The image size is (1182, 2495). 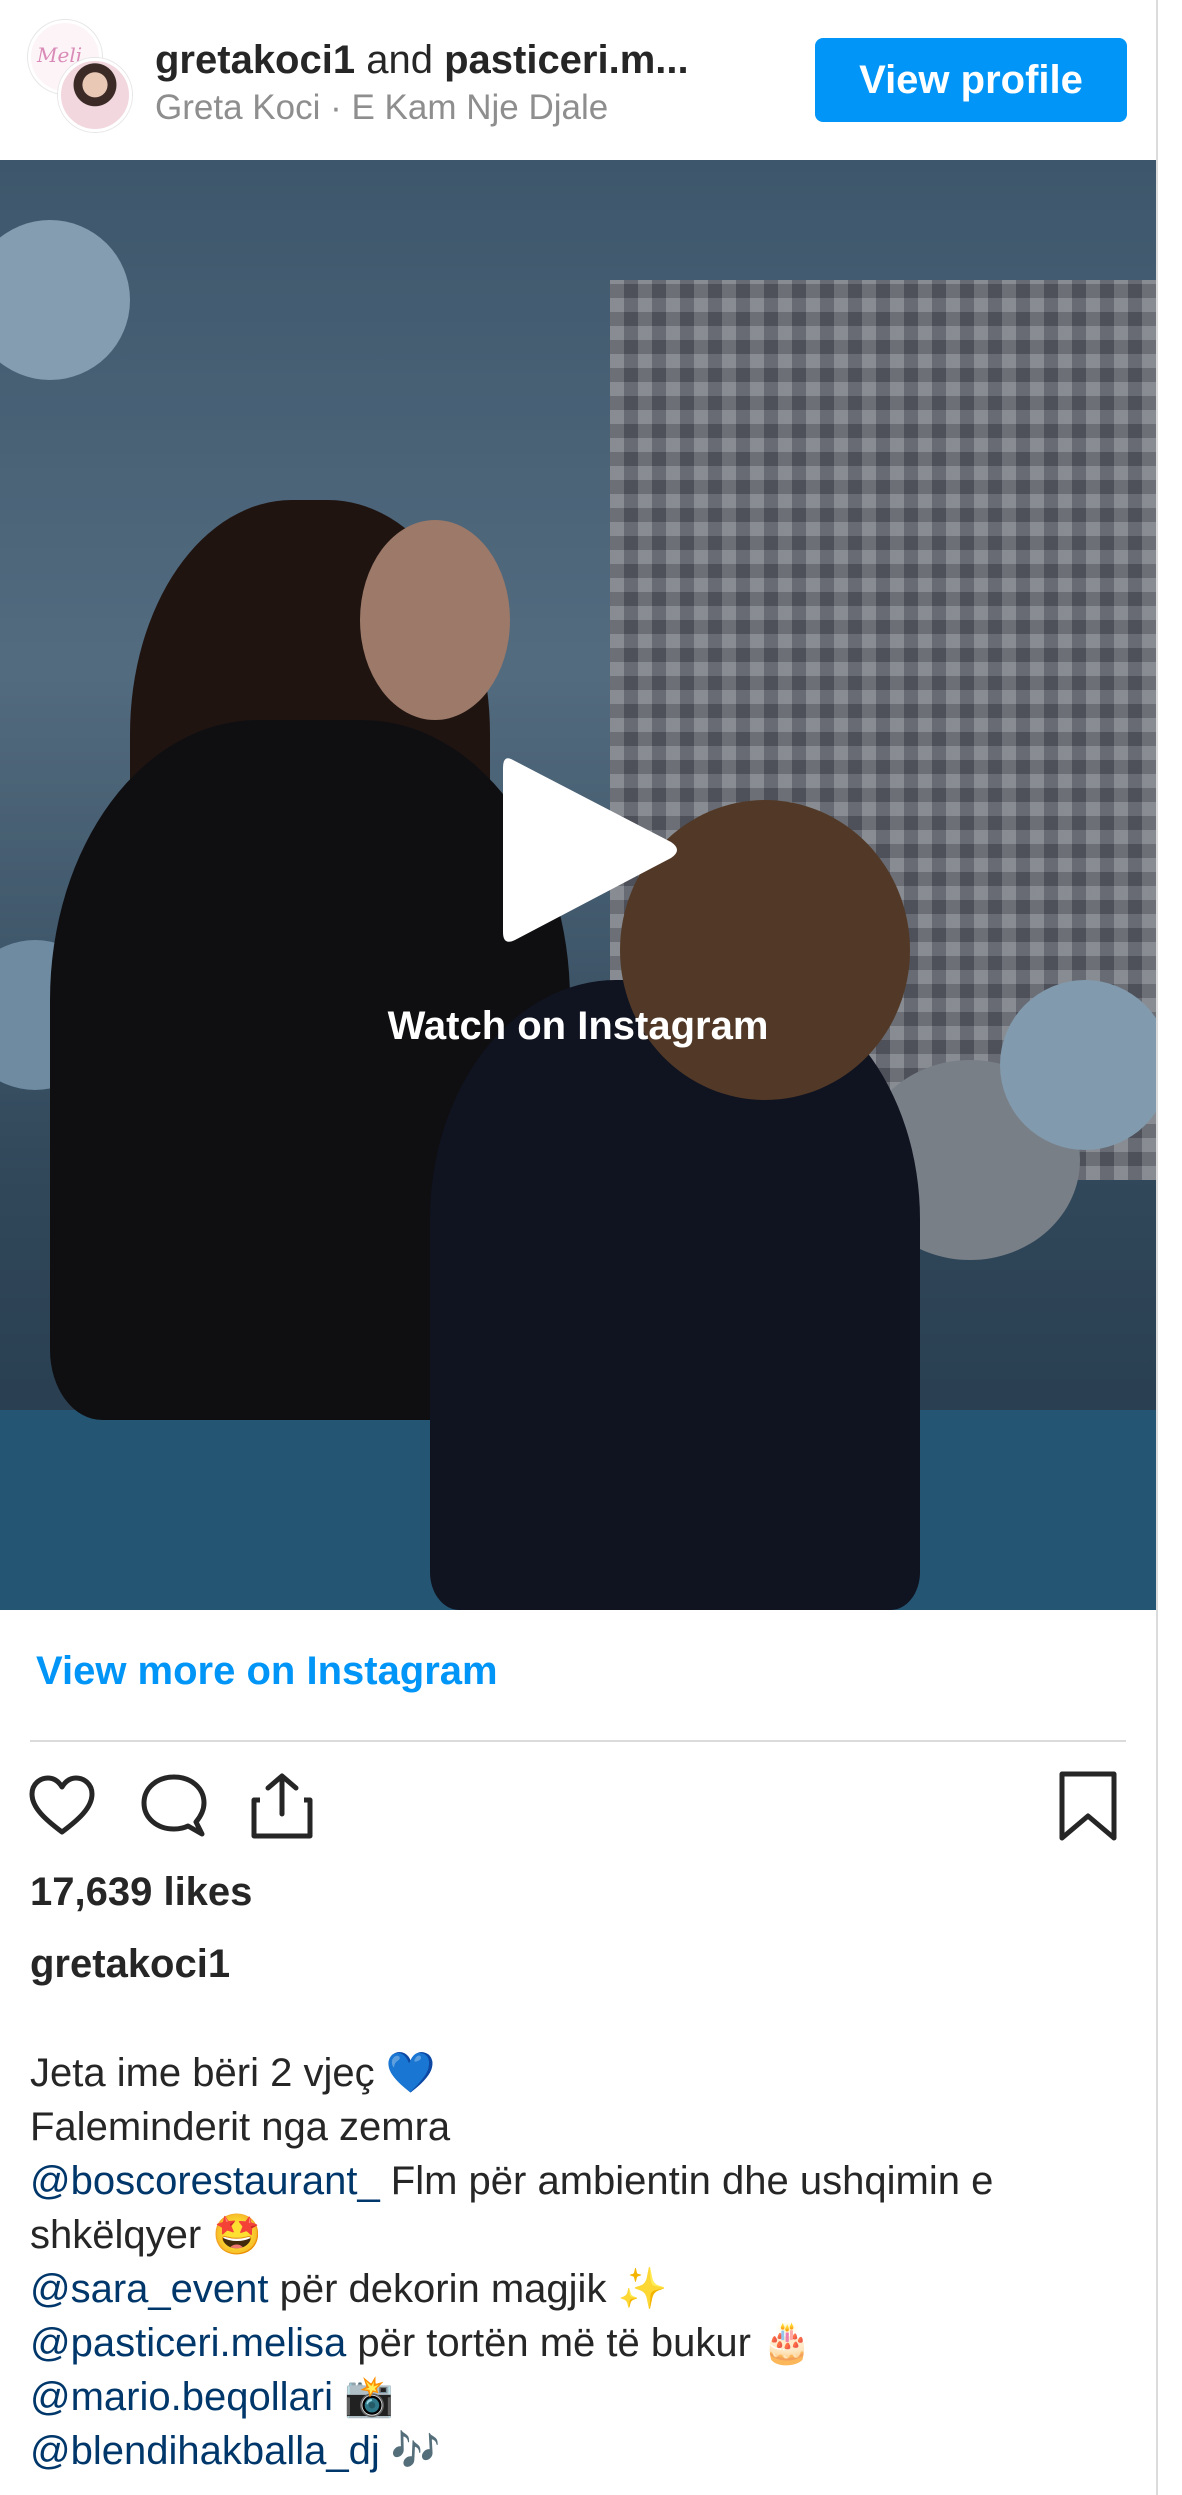 I want to click on caption-line: Jeta ime bëri 2 vjeç 💙, so click(x=233, y=2073).